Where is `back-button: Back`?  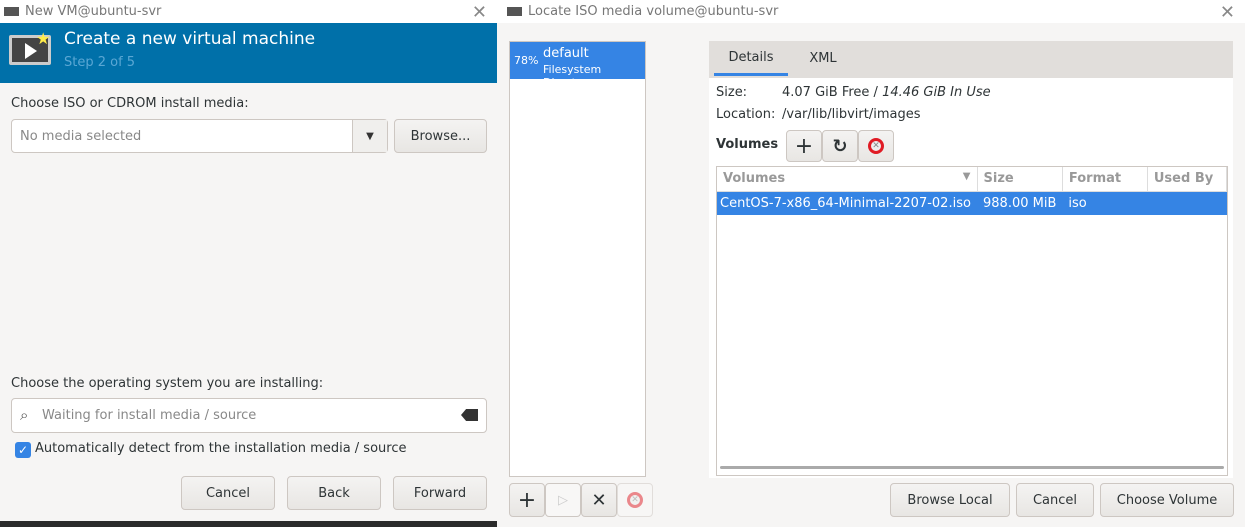 back-button: Back is located at coordinates (334, 493).